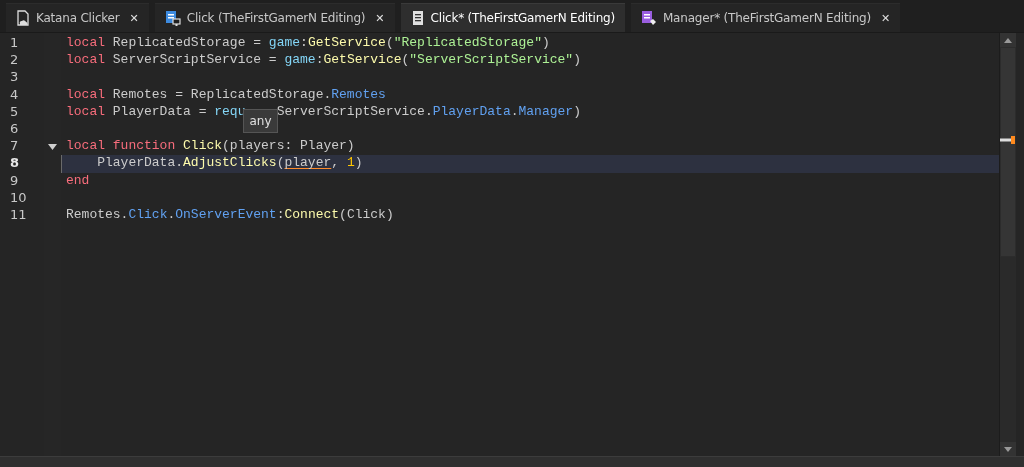 The image size is (1024, 467). Describe the element at coordinates (52, 146) in the screenshot. I see `fold-arrow-icon` at that location.